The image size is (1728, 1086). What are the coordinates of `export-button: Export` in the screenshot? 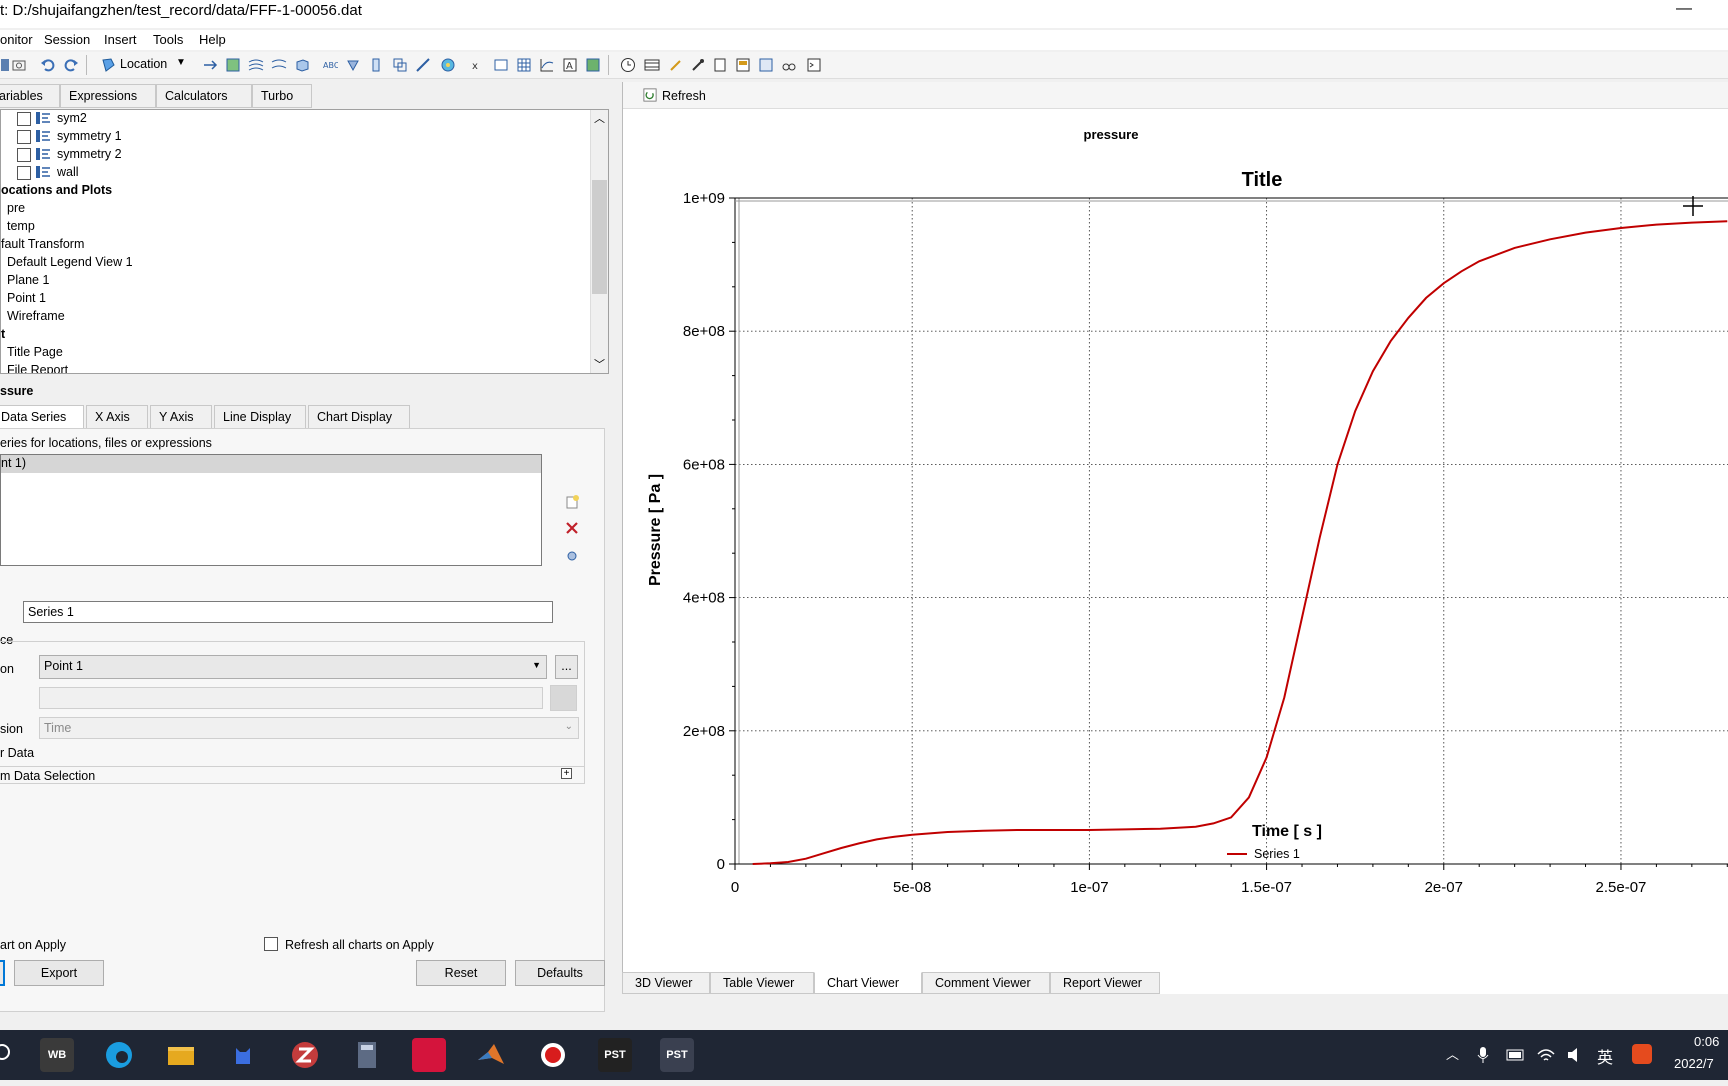 It's located at (59, 973).